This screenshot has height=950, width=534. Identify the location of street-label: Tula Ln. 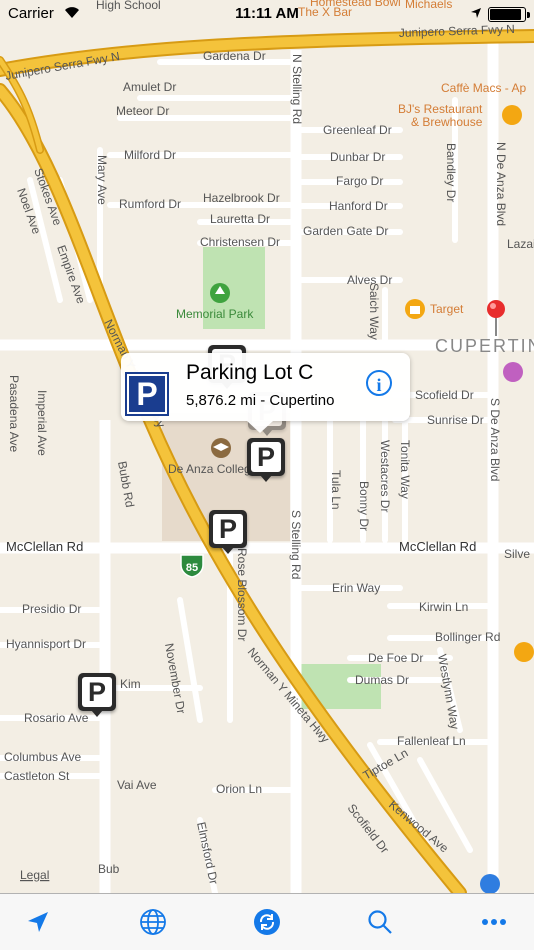
(336, 490).